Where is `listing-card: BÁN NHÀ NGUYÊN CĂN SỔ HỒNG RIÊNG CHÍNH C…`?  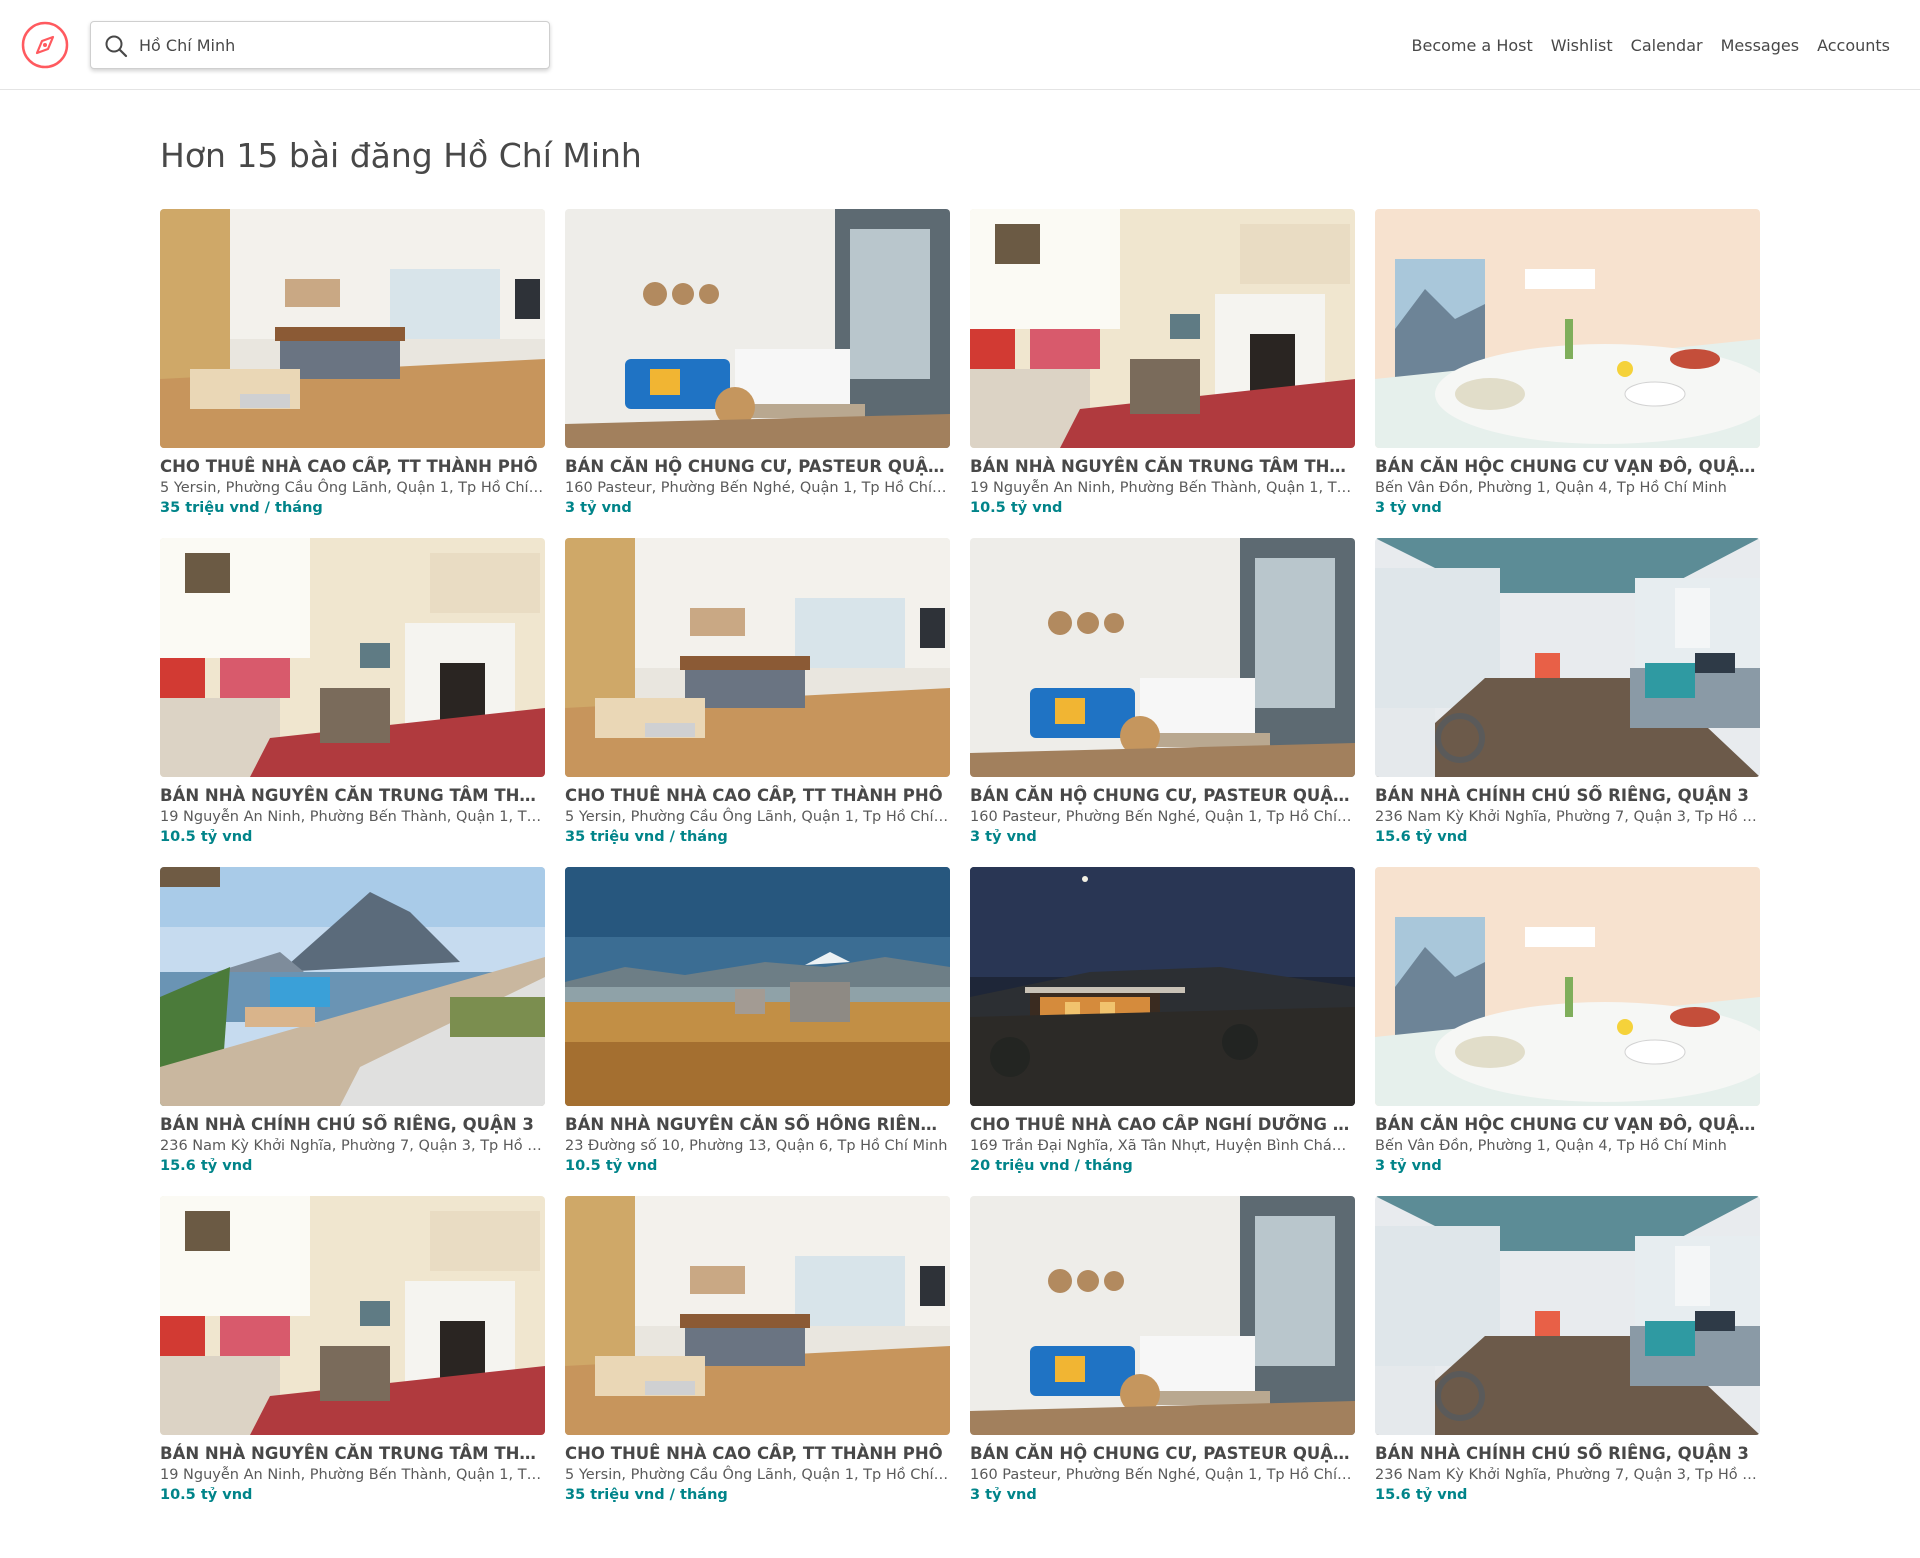 listing-card: BÁN NHÀ NGUYÊN CĂN SỔ HỒNG RIÊNG CHÍNH C… is located at coordinates (757, 1031).